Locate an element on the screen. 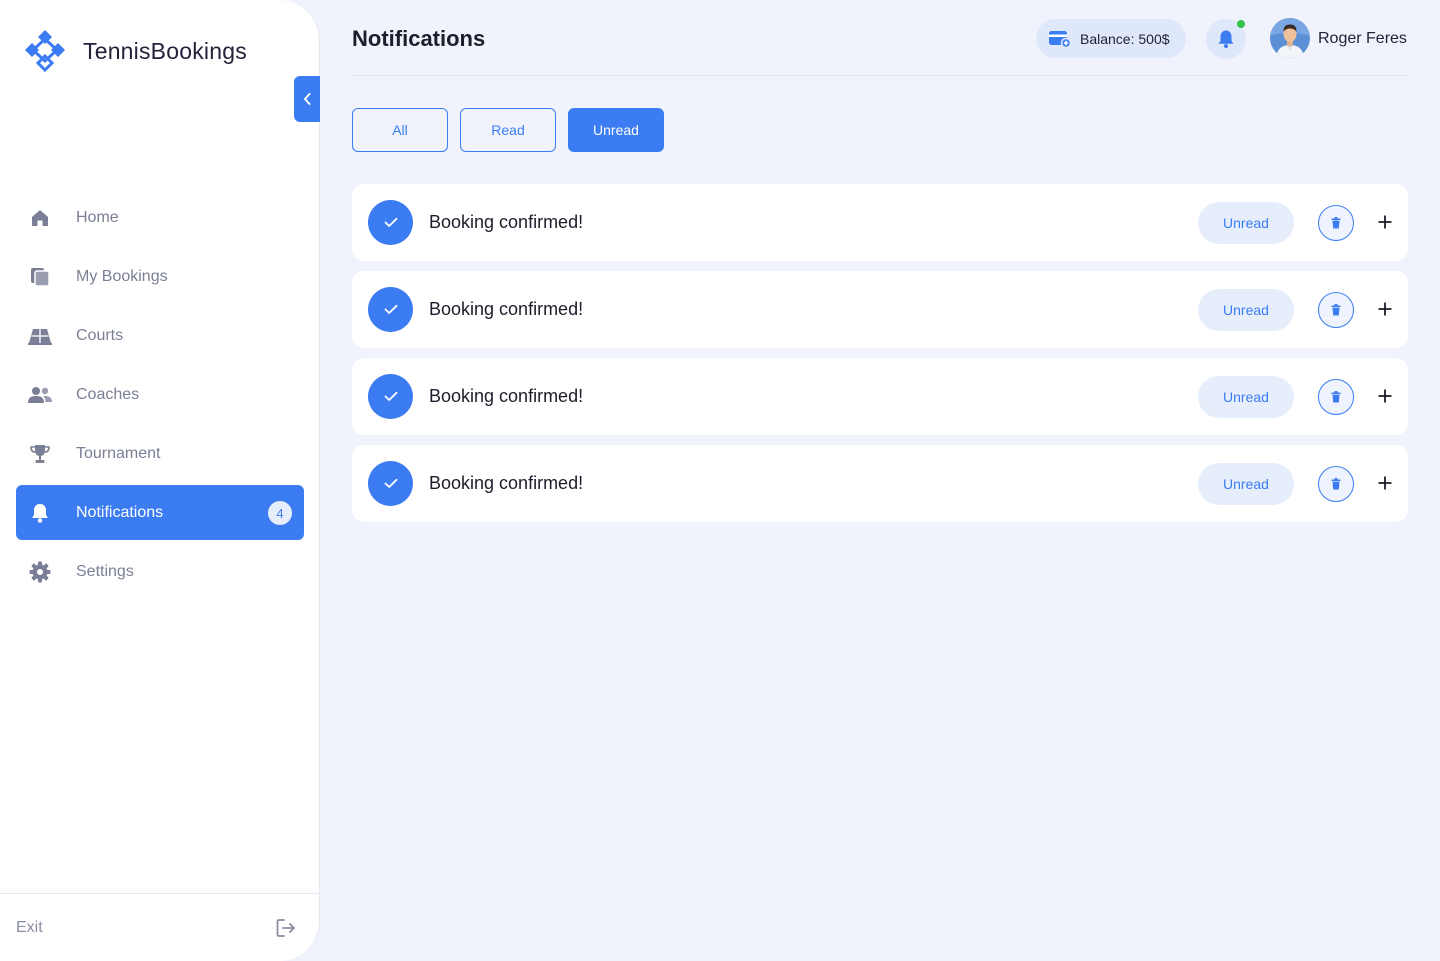 This screenshot has width=1440, height=961. avatar is located at coordinates (1290, 38).